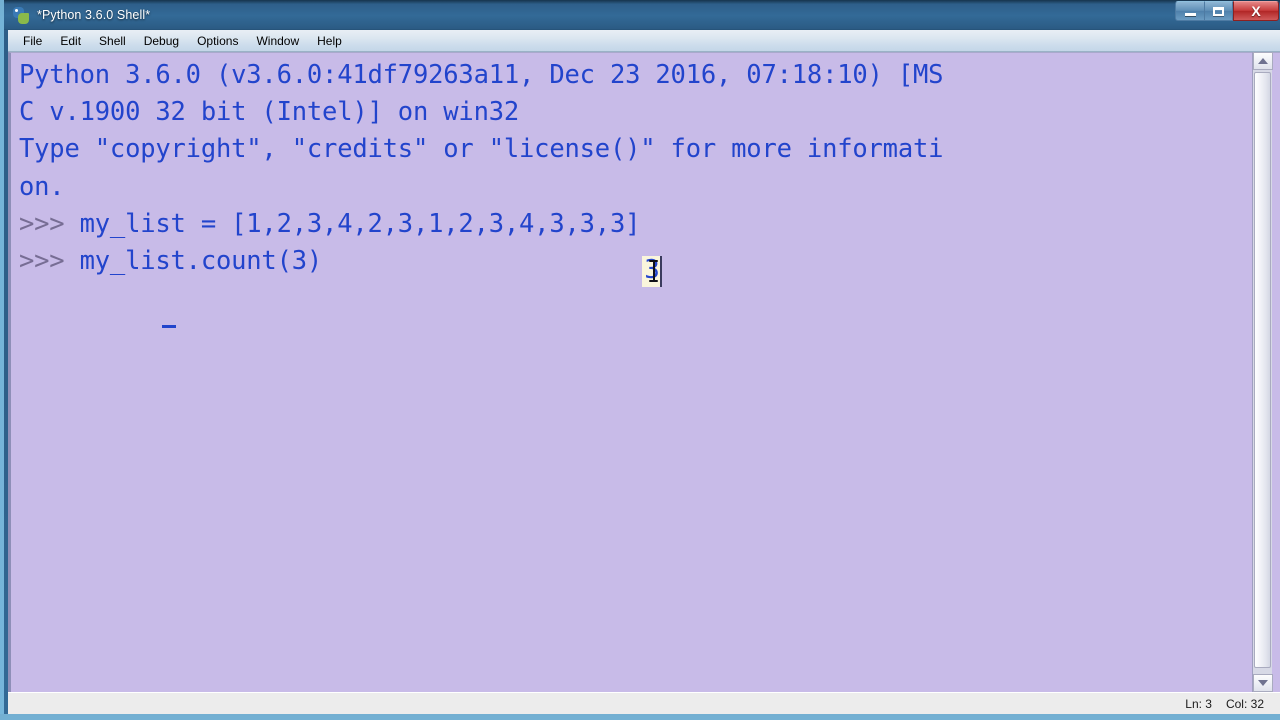 The height and width of the screenshot is (720, 1280). Describe the element at coordinates (642, 15) in the screenshot. I see `title-bar: *Python 3.6.0 Shell* X` at that location.